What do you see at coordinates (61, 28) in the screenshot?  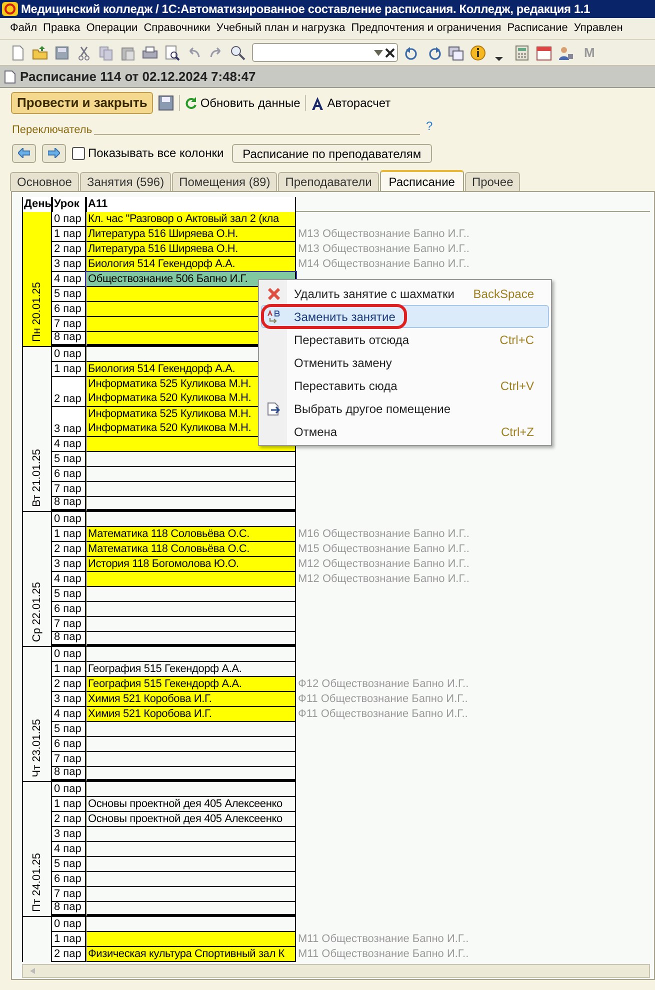 I see `menu-item: Правка` at bounding box center [61, 28].